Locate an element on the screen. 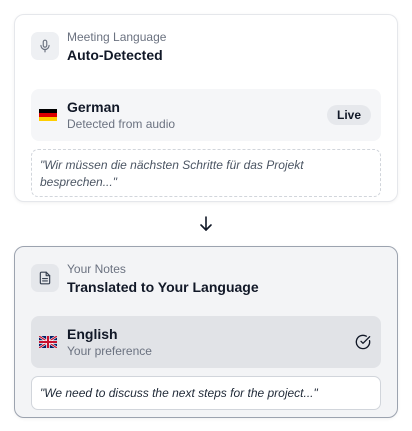 Image resolution: width=412 pixels, height=431 pixels. target-language-row: English Your preference is located at coordinates (206, 342).